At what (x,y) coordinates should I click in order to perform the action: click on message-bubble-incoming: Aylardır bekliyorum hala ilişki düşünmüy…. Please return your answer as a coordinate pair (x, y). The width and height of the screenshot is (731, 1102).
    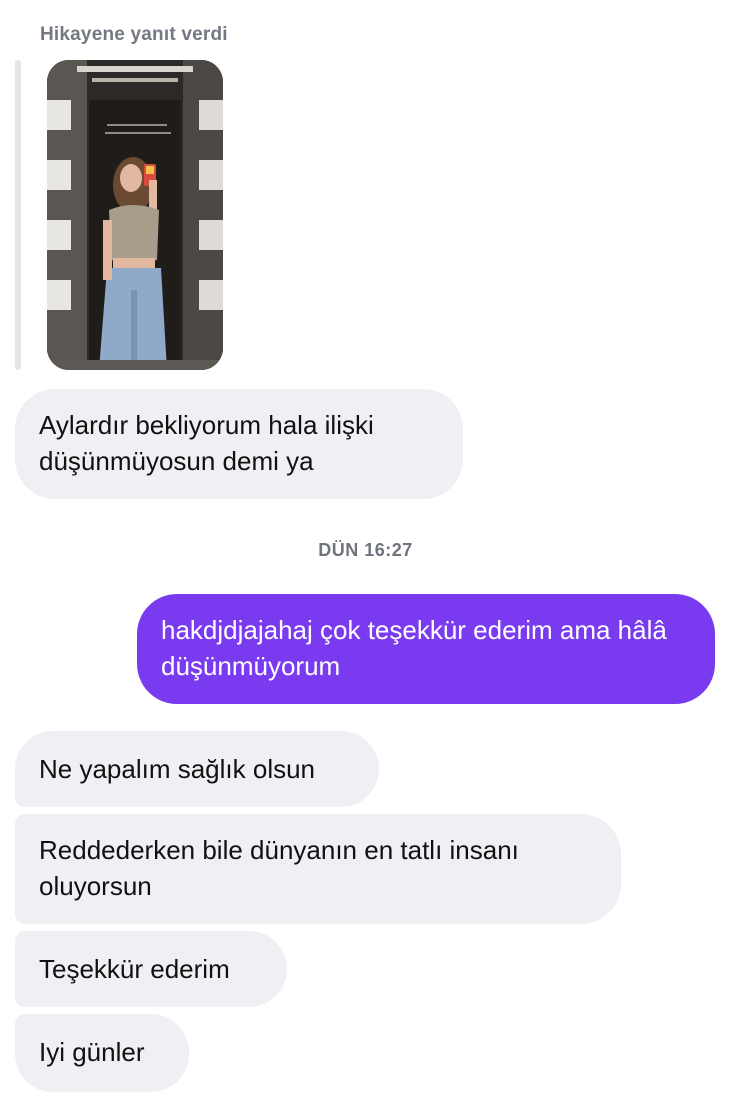
    Looking at the image, I should click on (239, 444).